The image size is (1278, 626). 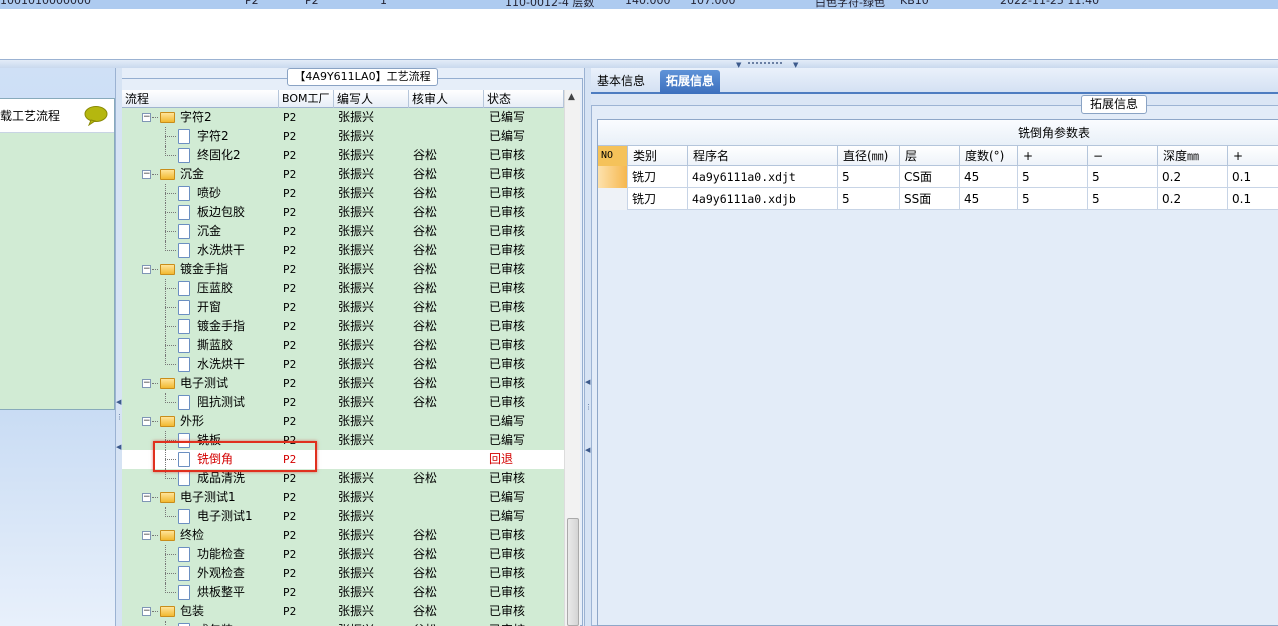 What do you see at coordinates (343, 592) in the screenshot?
I see `tree-row: 烘板整平 P2 张振兴 谷松 已审核` at bounding box center [343, 592].